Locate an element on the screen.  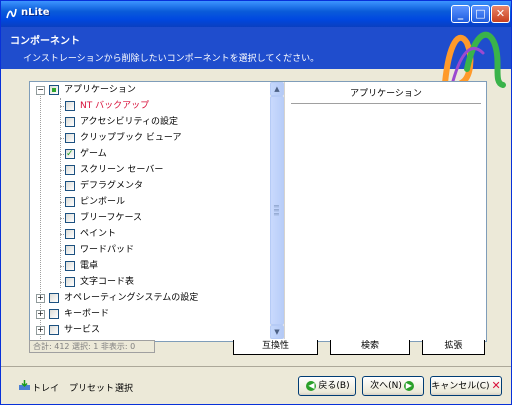
minimize-button: _ is located at coordinates (460, 14).